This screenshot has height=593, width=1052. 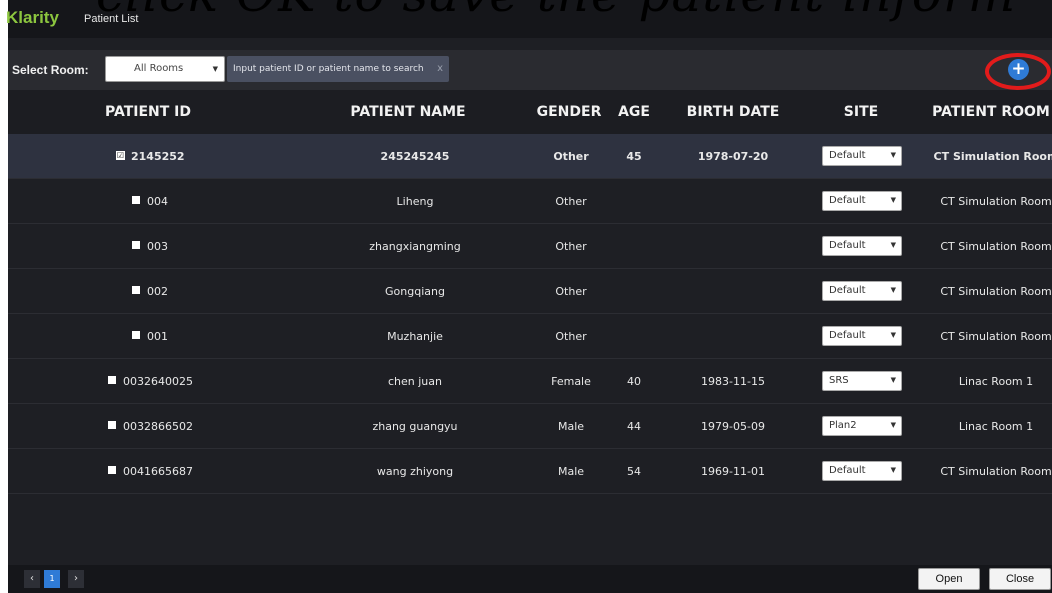 I want to click on cell-patient-id: 001, so click(x=157, y=336).